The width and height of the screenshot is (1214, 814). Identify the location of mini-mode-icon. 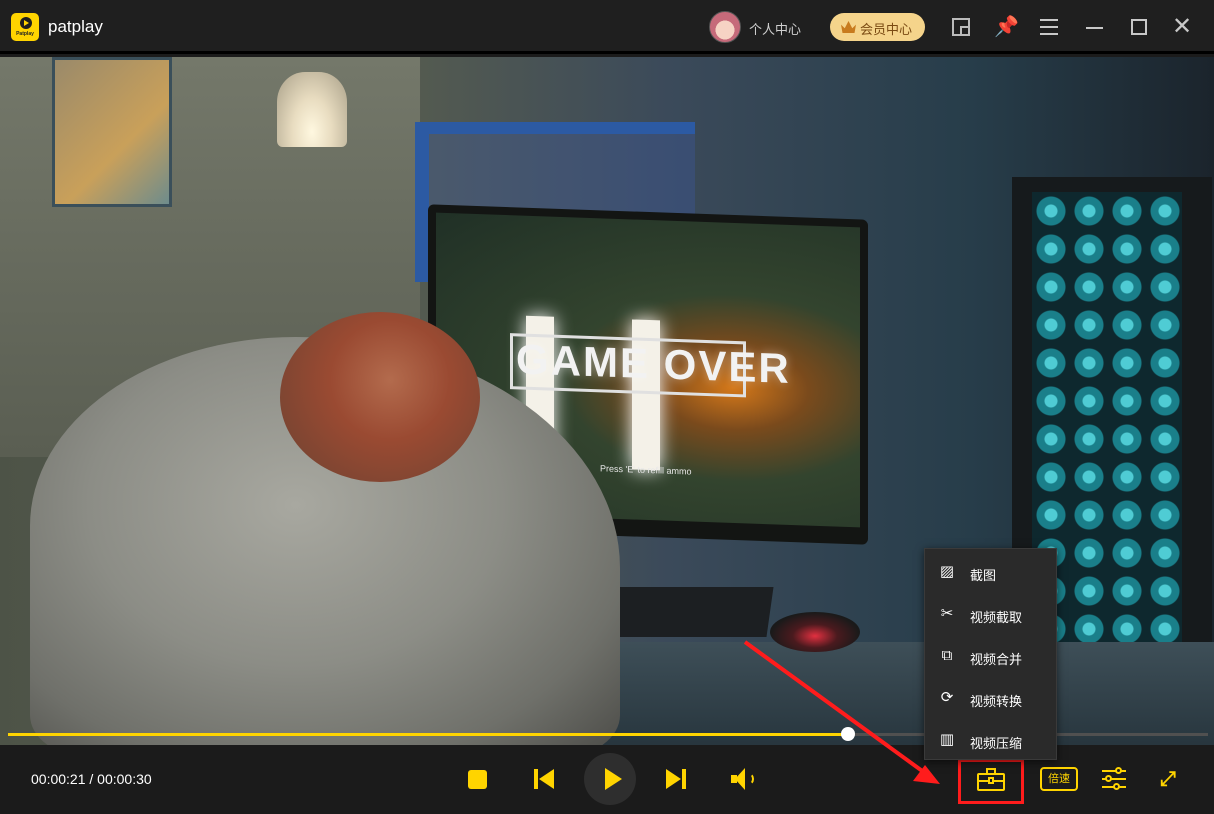
(961, 27).